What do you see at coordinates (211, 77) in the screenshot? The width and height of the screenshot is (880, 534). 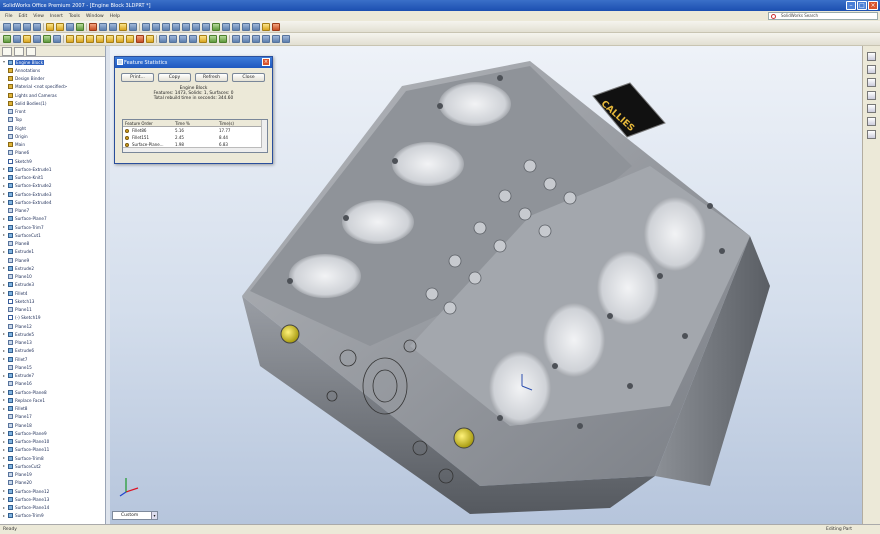 I see `refresh-button: Refresh` at bounding box center [211, 77].